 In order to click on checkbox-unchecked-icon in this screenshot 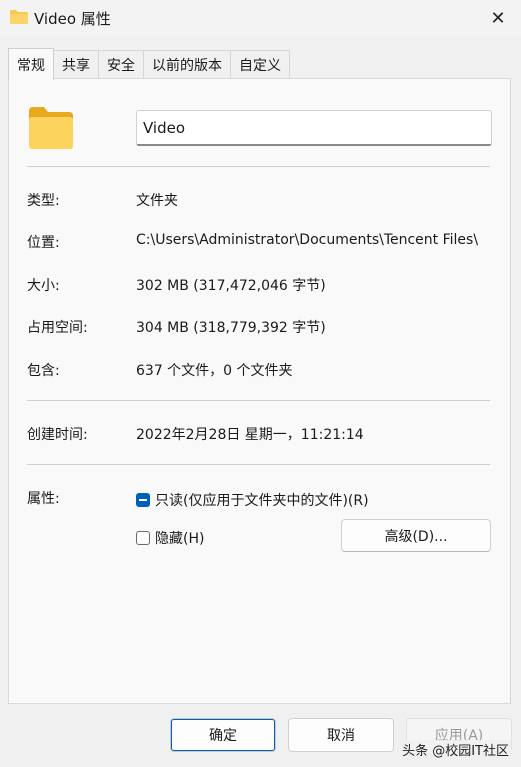, I will do `click(143, 538)`.